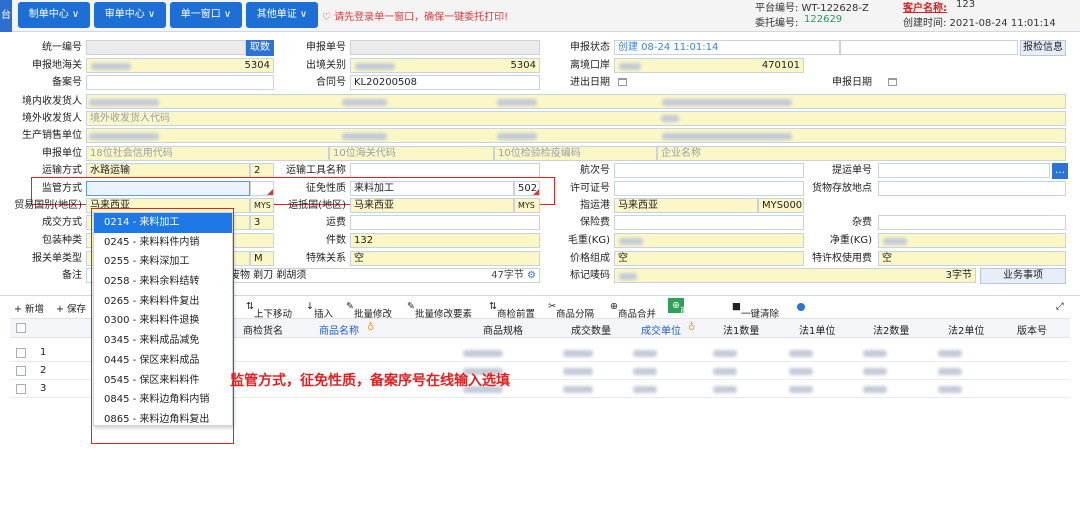 The height and width of the screenshot is (526, 1080). What do you see at coordinates (262, 170) in the screenshot?
I see `transport-mode-code: 2` at bounding box center [262, 170].